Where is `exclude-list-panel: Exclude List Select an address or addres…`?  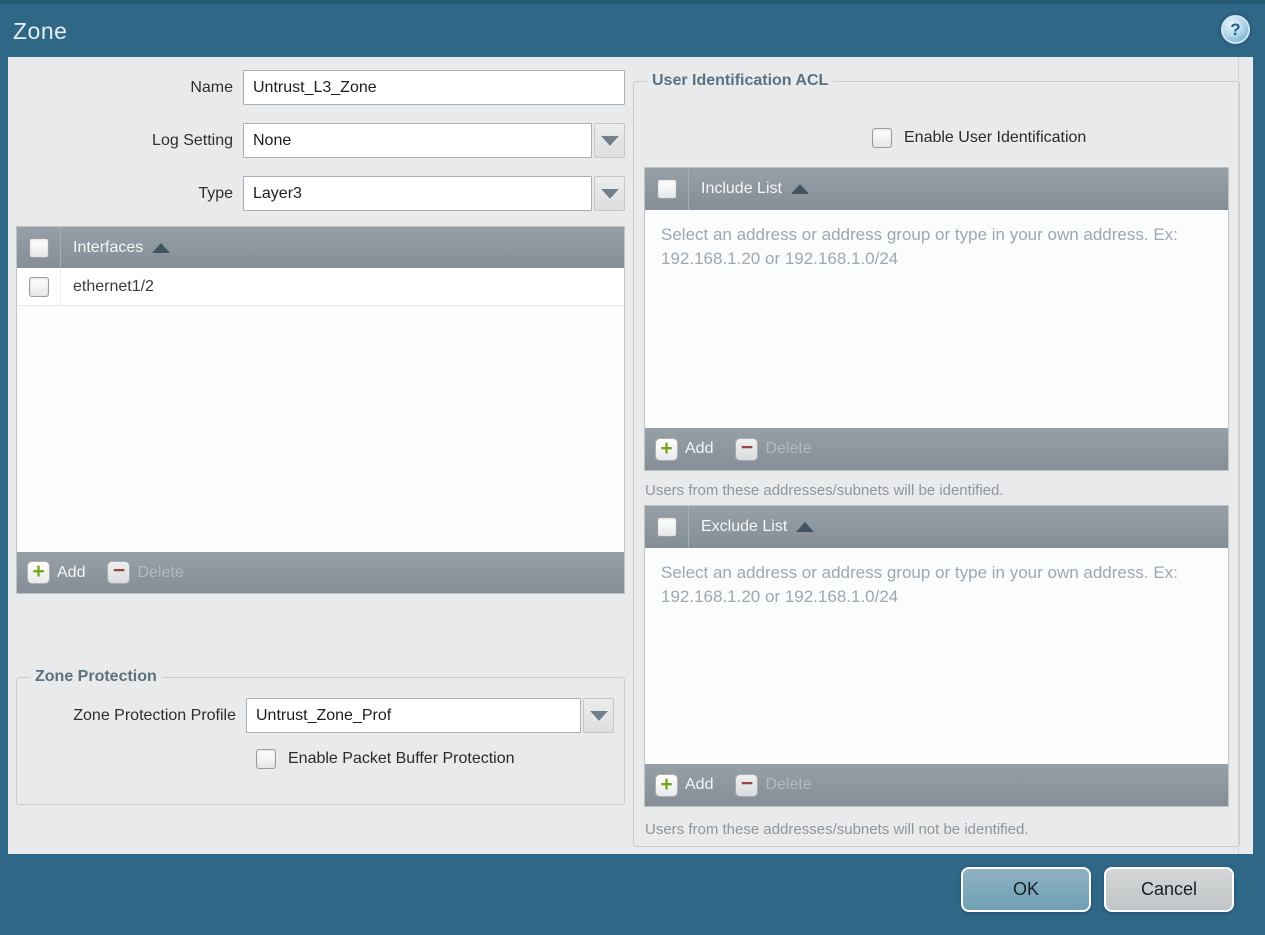
exclude-list-panel: Exclude List Select an address or addres… is located at coordinates (936, 656).